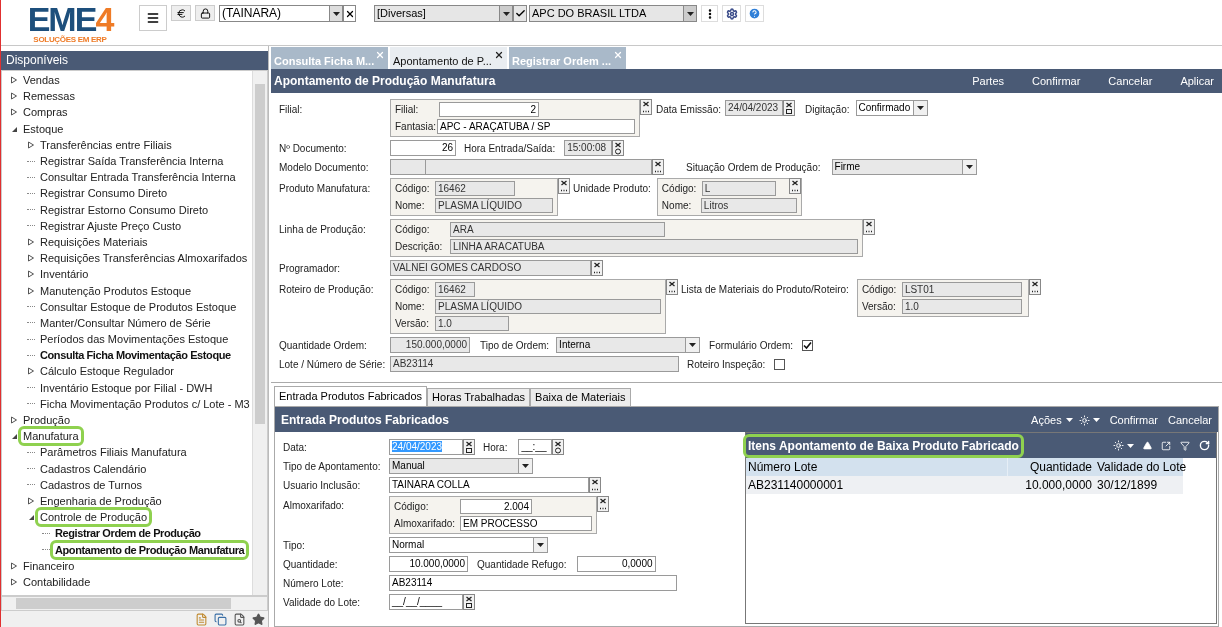 Image resolution: width=1222 pixels, height=627 pixels. Describe the element at coordinates (134, 339) in the screenshot. I see `tree-item: Períodos das Movimentações Estoque` at that location.